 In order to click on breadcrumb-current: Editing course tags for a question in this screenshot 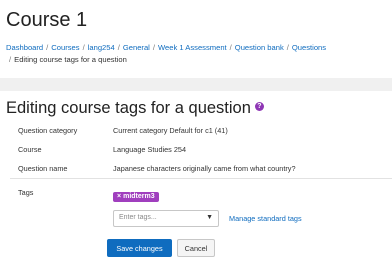, I will do `click(70, 59)`.